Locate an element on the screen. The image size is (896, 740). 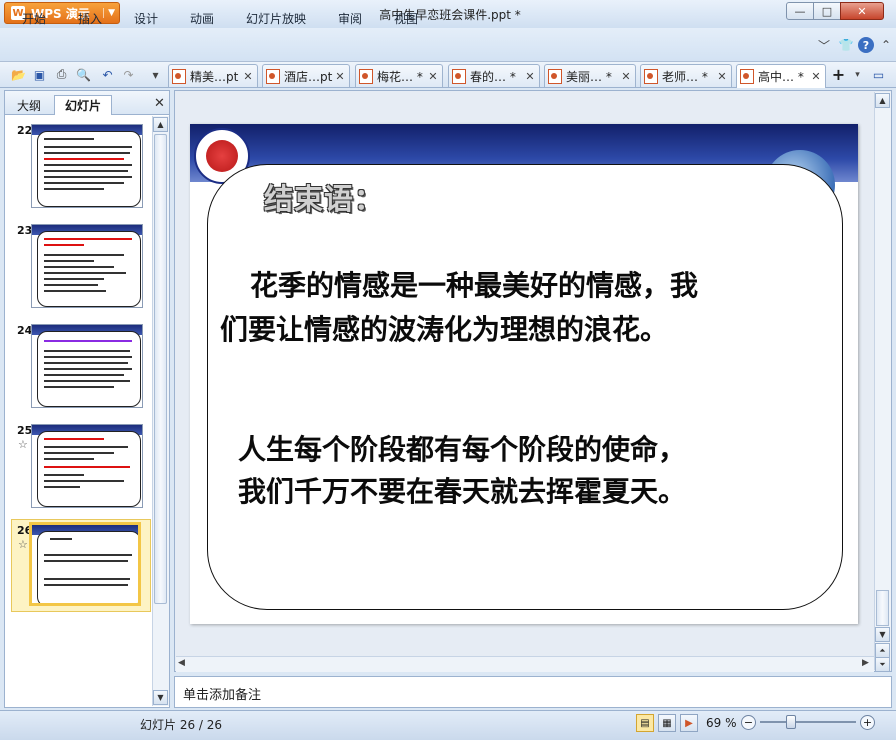
menu-slideshow: 幻灯片放映 is located at coordinates (276, 18).